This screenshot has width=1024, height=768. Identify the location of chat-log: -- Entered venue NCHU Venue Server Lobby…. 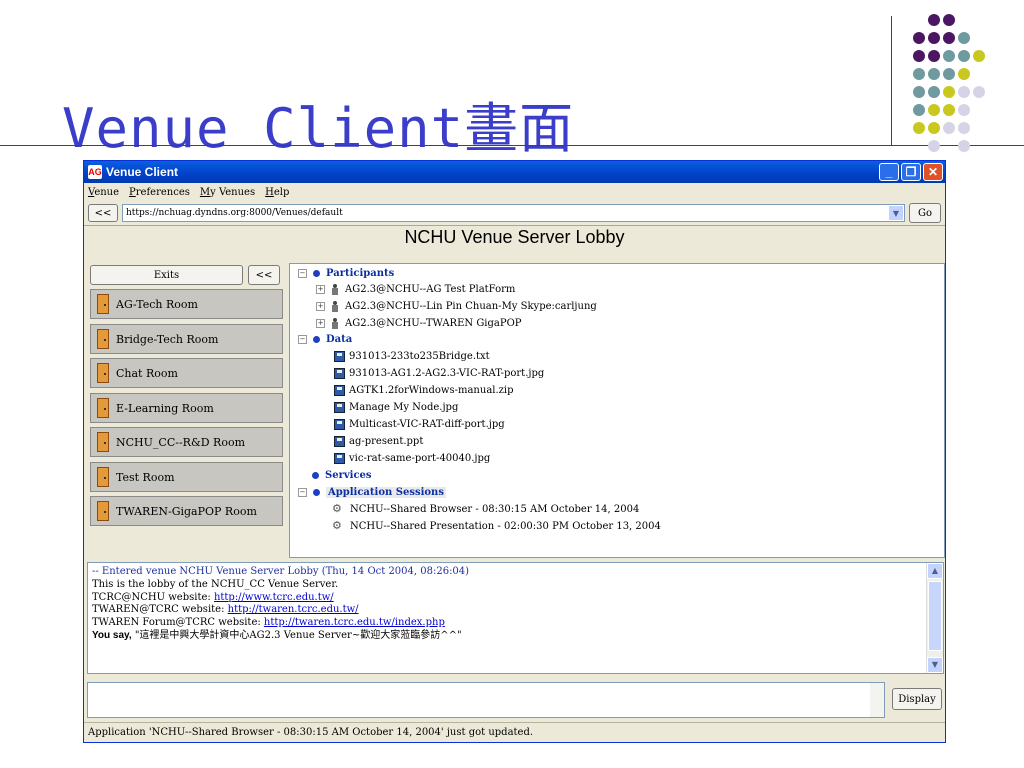
(515, 618).